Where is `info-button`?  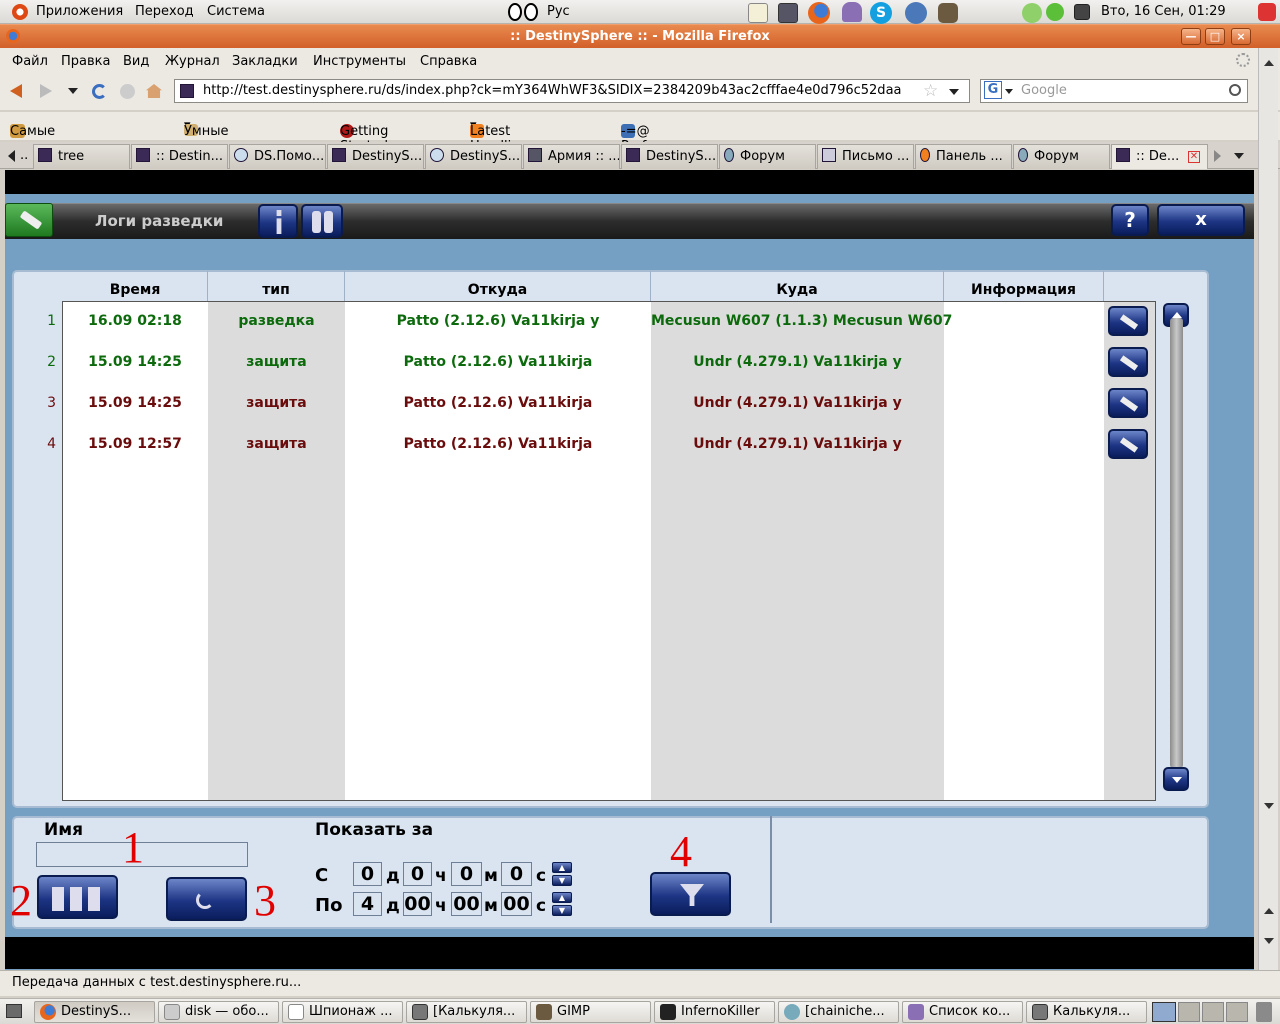
info-button is located at coordinates (278, 221).